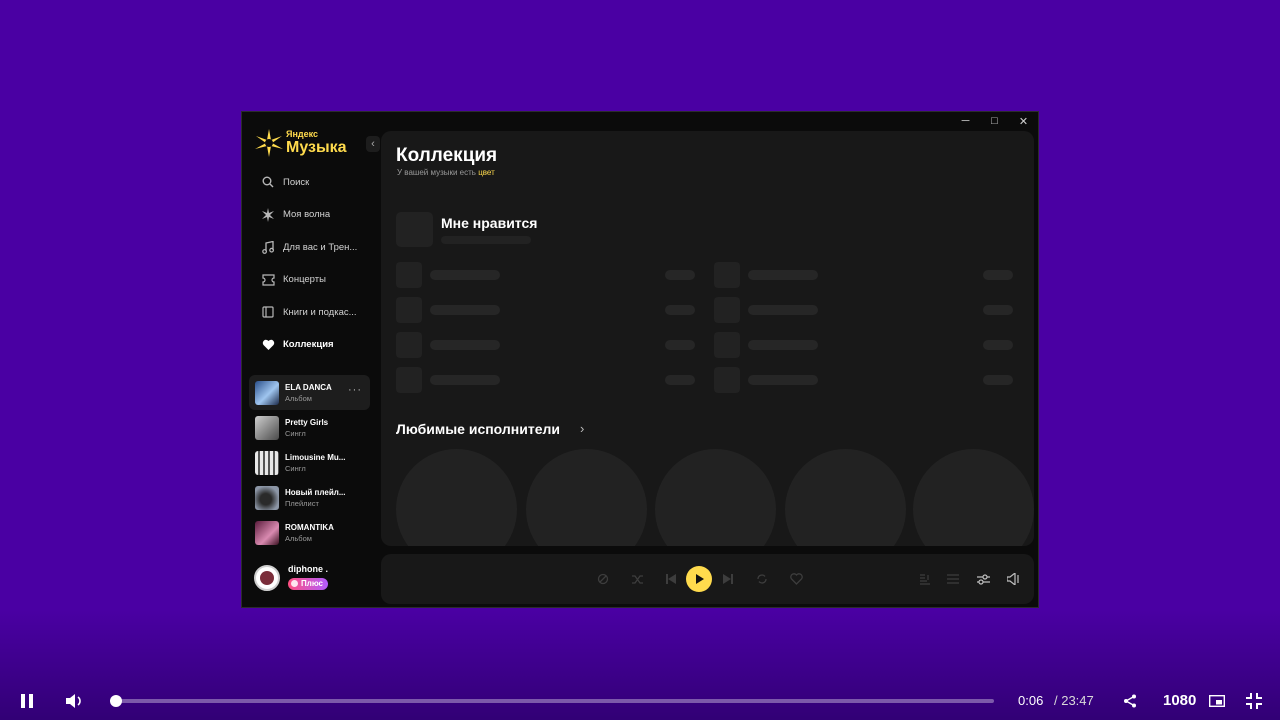 Image resolution: width=1280 pixels, height=720 pixels. Describe the element at coordinates (304, 280) in the screenshot. I see `nav-label: Концерты` at that location.